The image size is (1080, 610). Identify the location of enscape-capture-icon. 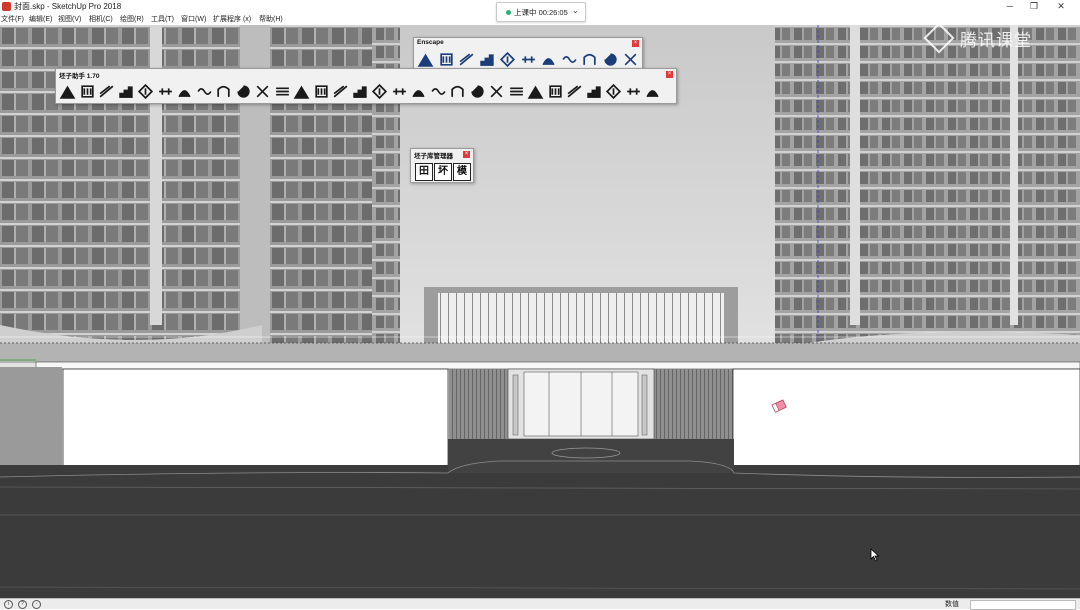
(528, 59).